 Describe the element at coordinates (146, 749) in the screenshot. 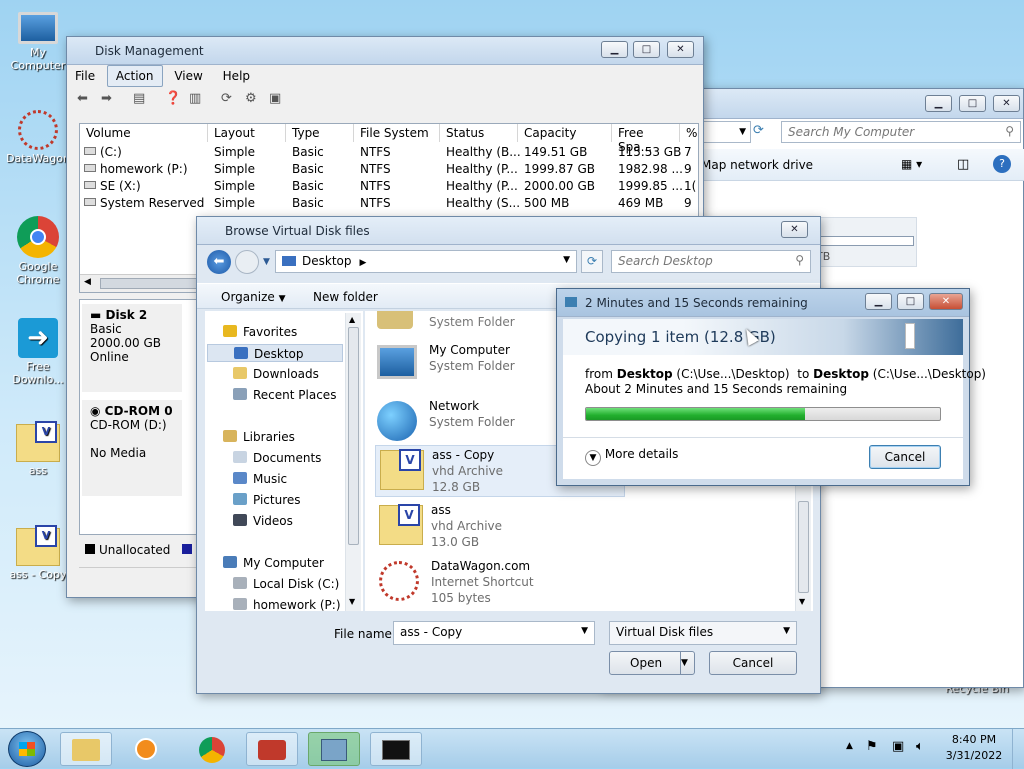

I see `taskbar-media-player` at that location.